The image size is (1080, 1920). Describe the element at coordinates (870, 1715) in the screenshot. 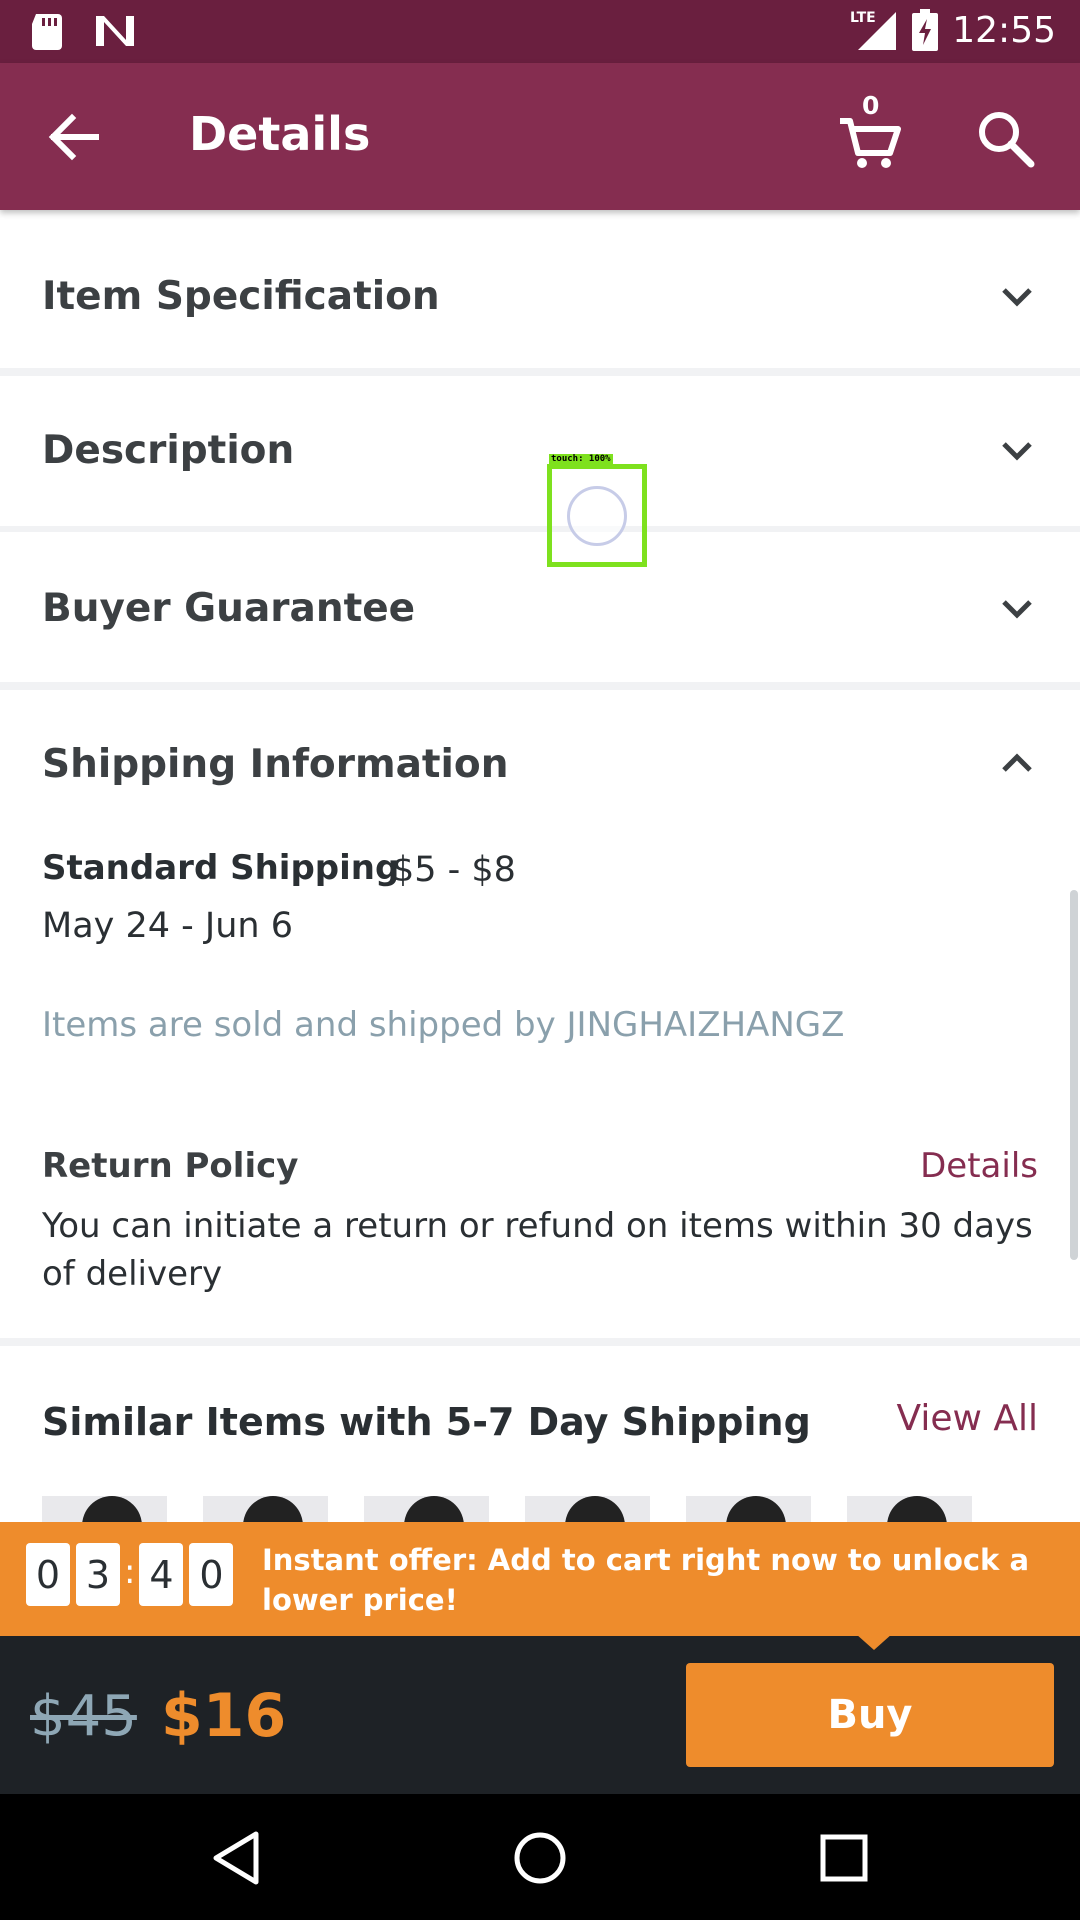

I see `buy-button: Buy` at that location.